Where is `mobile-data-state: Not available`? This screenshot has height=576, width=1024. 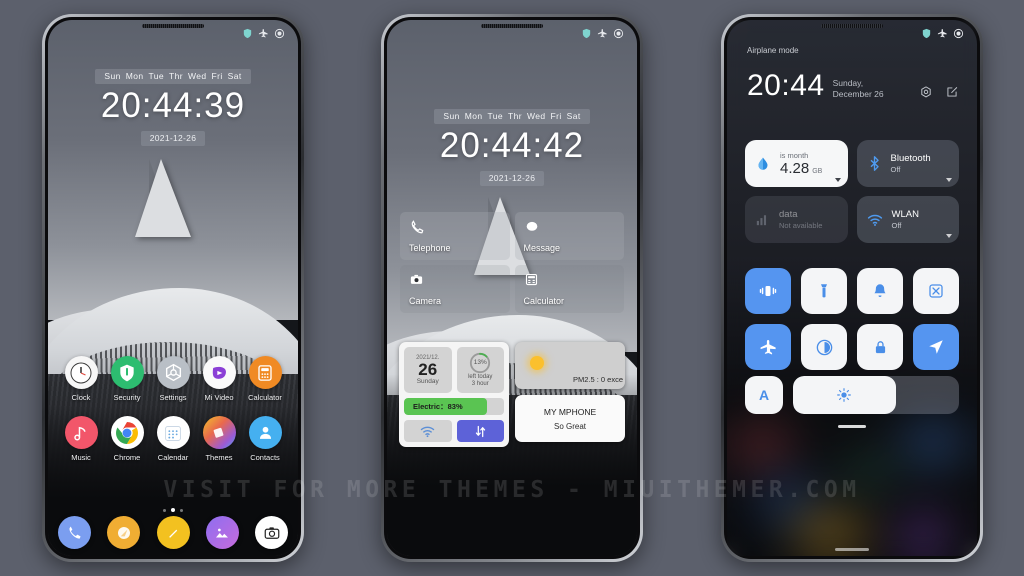 mobile-data-state: Not available is located at coordinates (801, 225).